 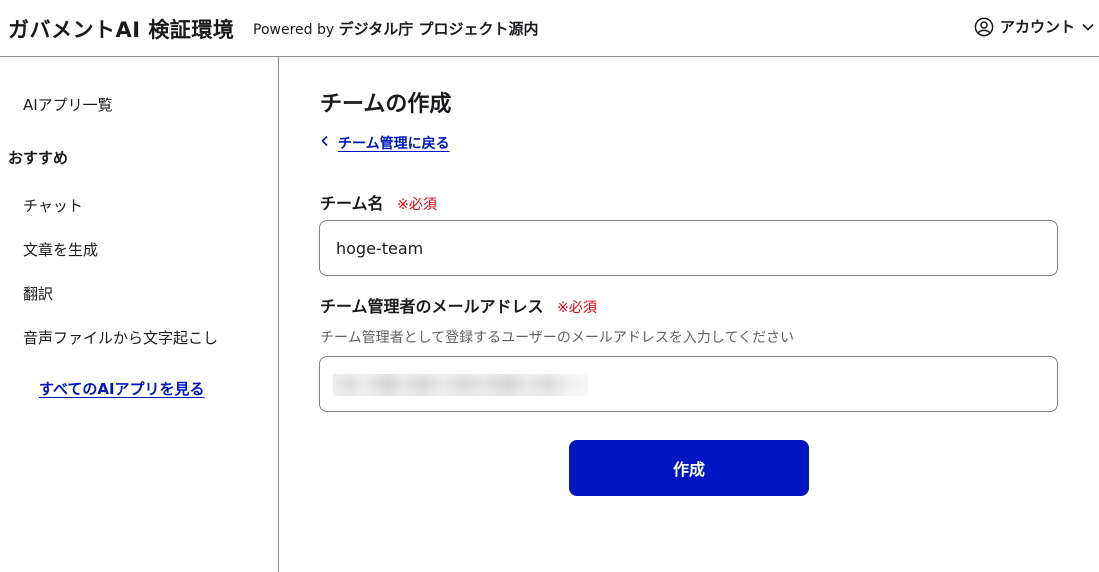 I want to click on admin-email-label: チーム管理者のメールアドレス ※必須, so click(x=458, y=305).